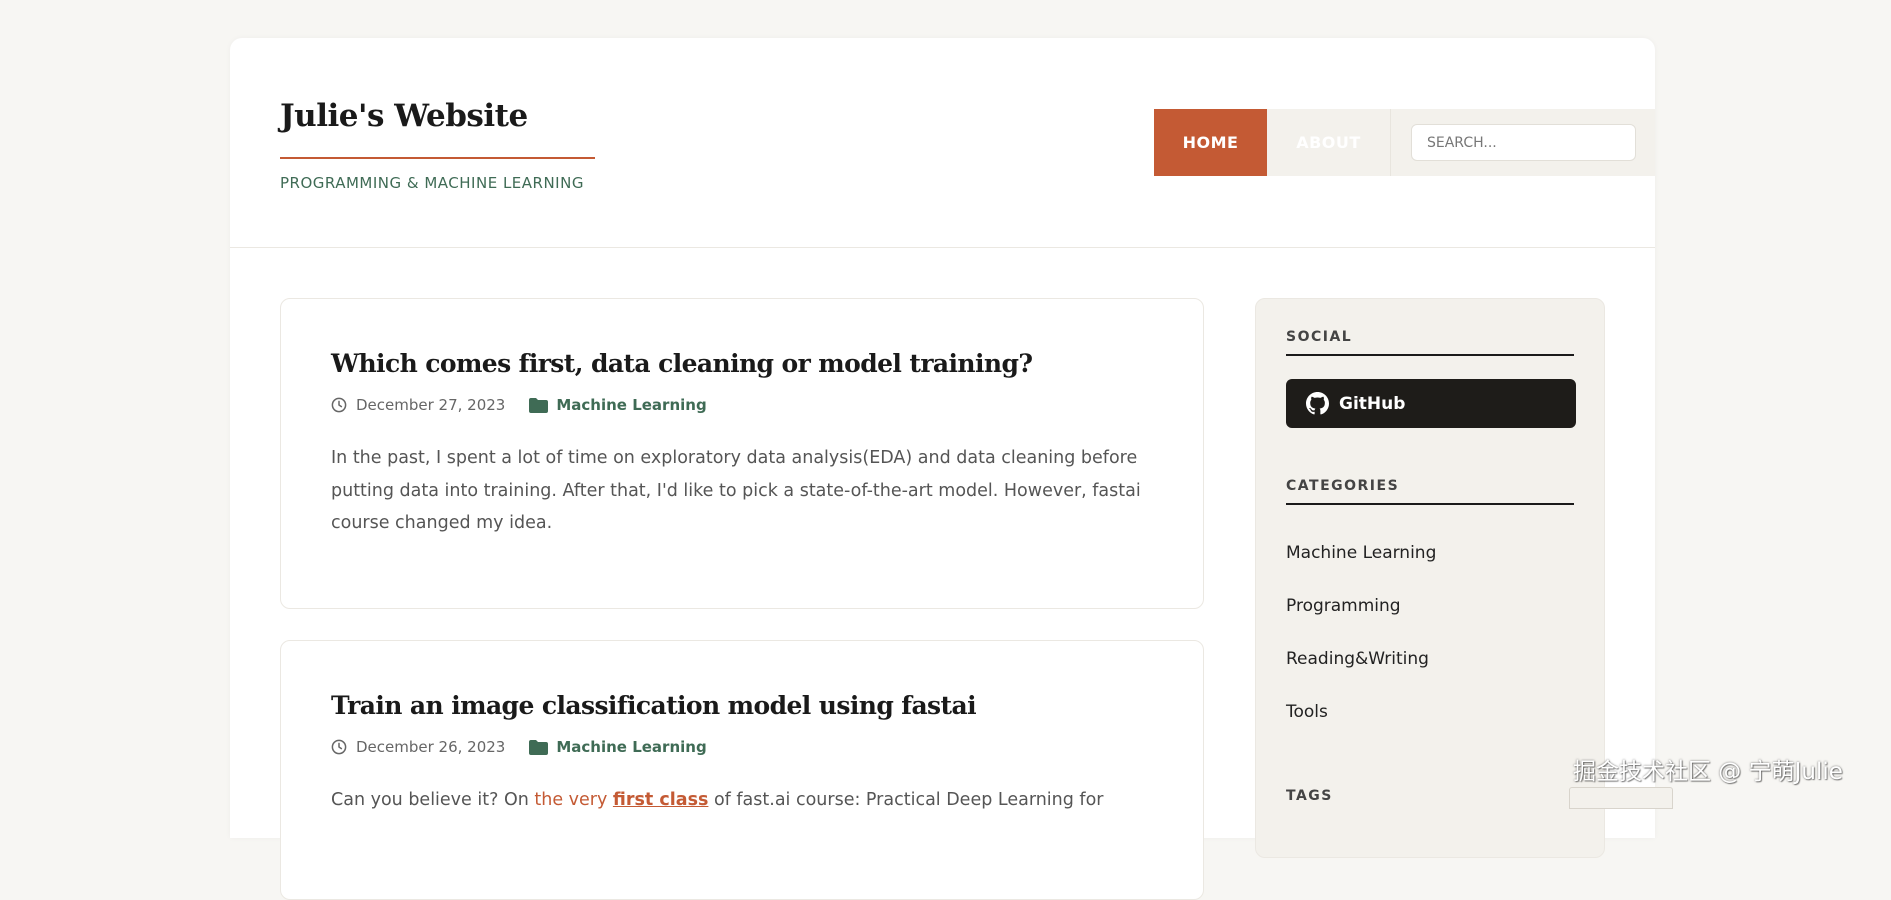 This screenshot has height=900, width=1891. What do you see at coordinates (1430, 491) in the screenshot?
I see `categories-widget-title: CATEGORIES` at bounding box center [1430, 491].